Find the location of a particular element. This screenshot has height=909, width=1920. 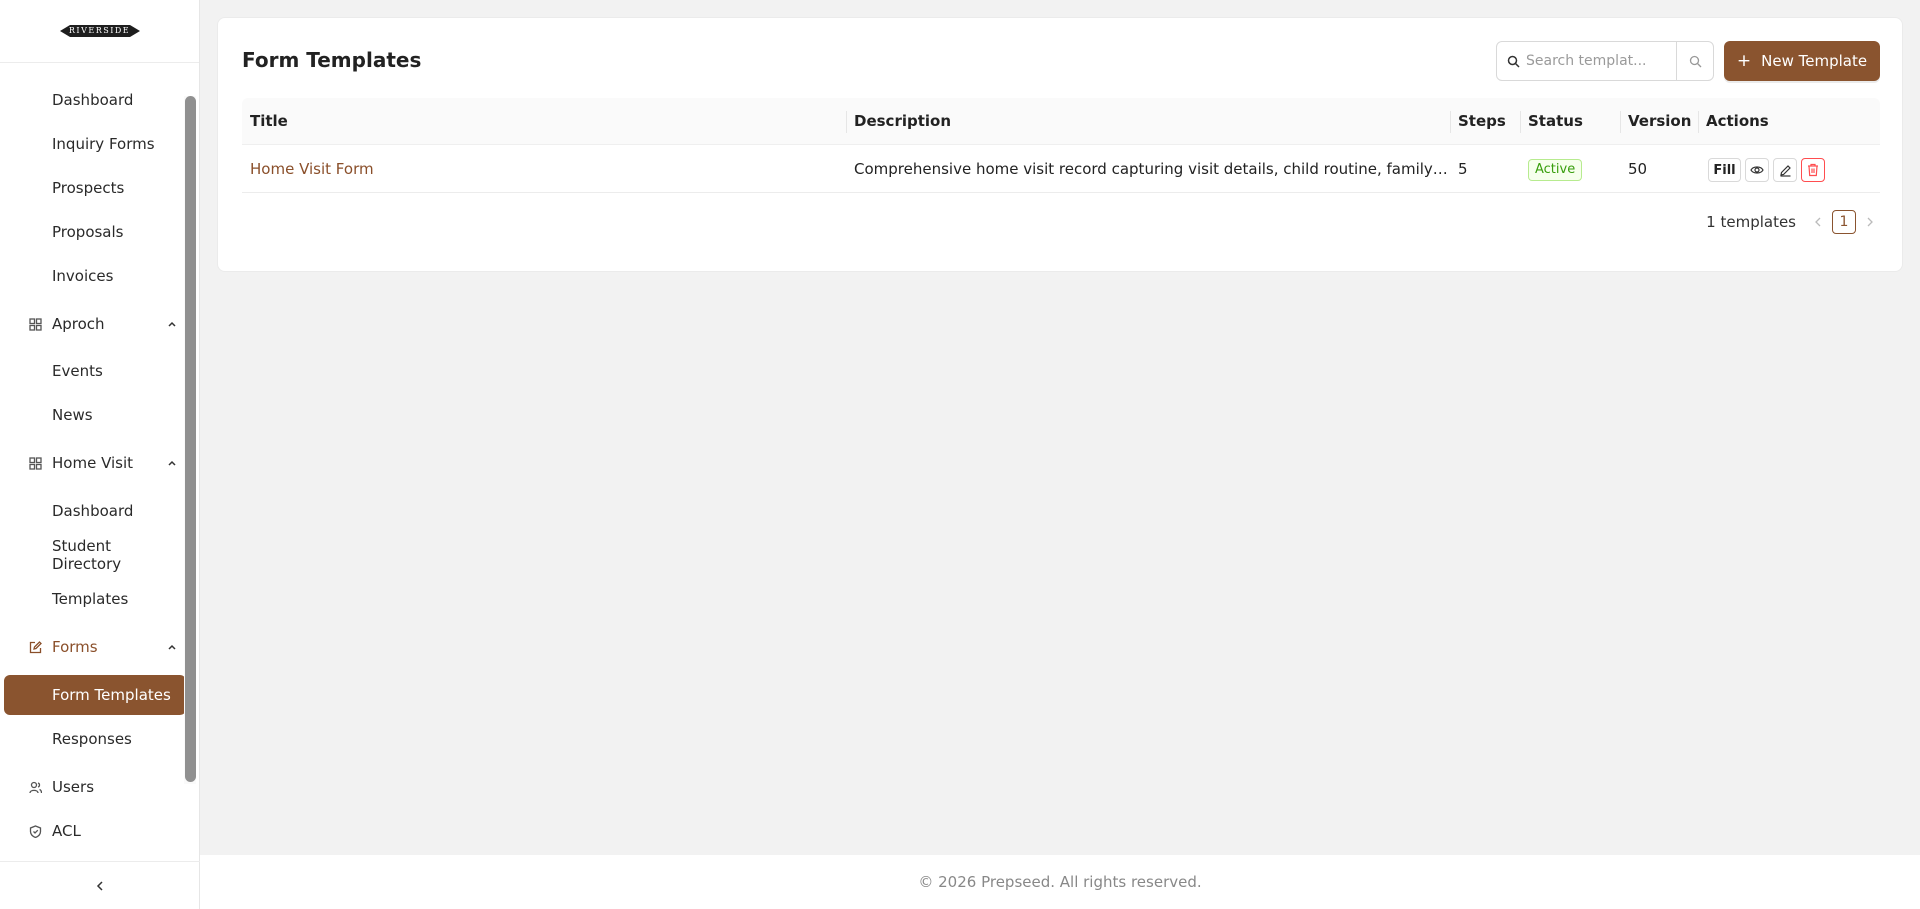

next-page-button is located at coordinates (1870, 222).